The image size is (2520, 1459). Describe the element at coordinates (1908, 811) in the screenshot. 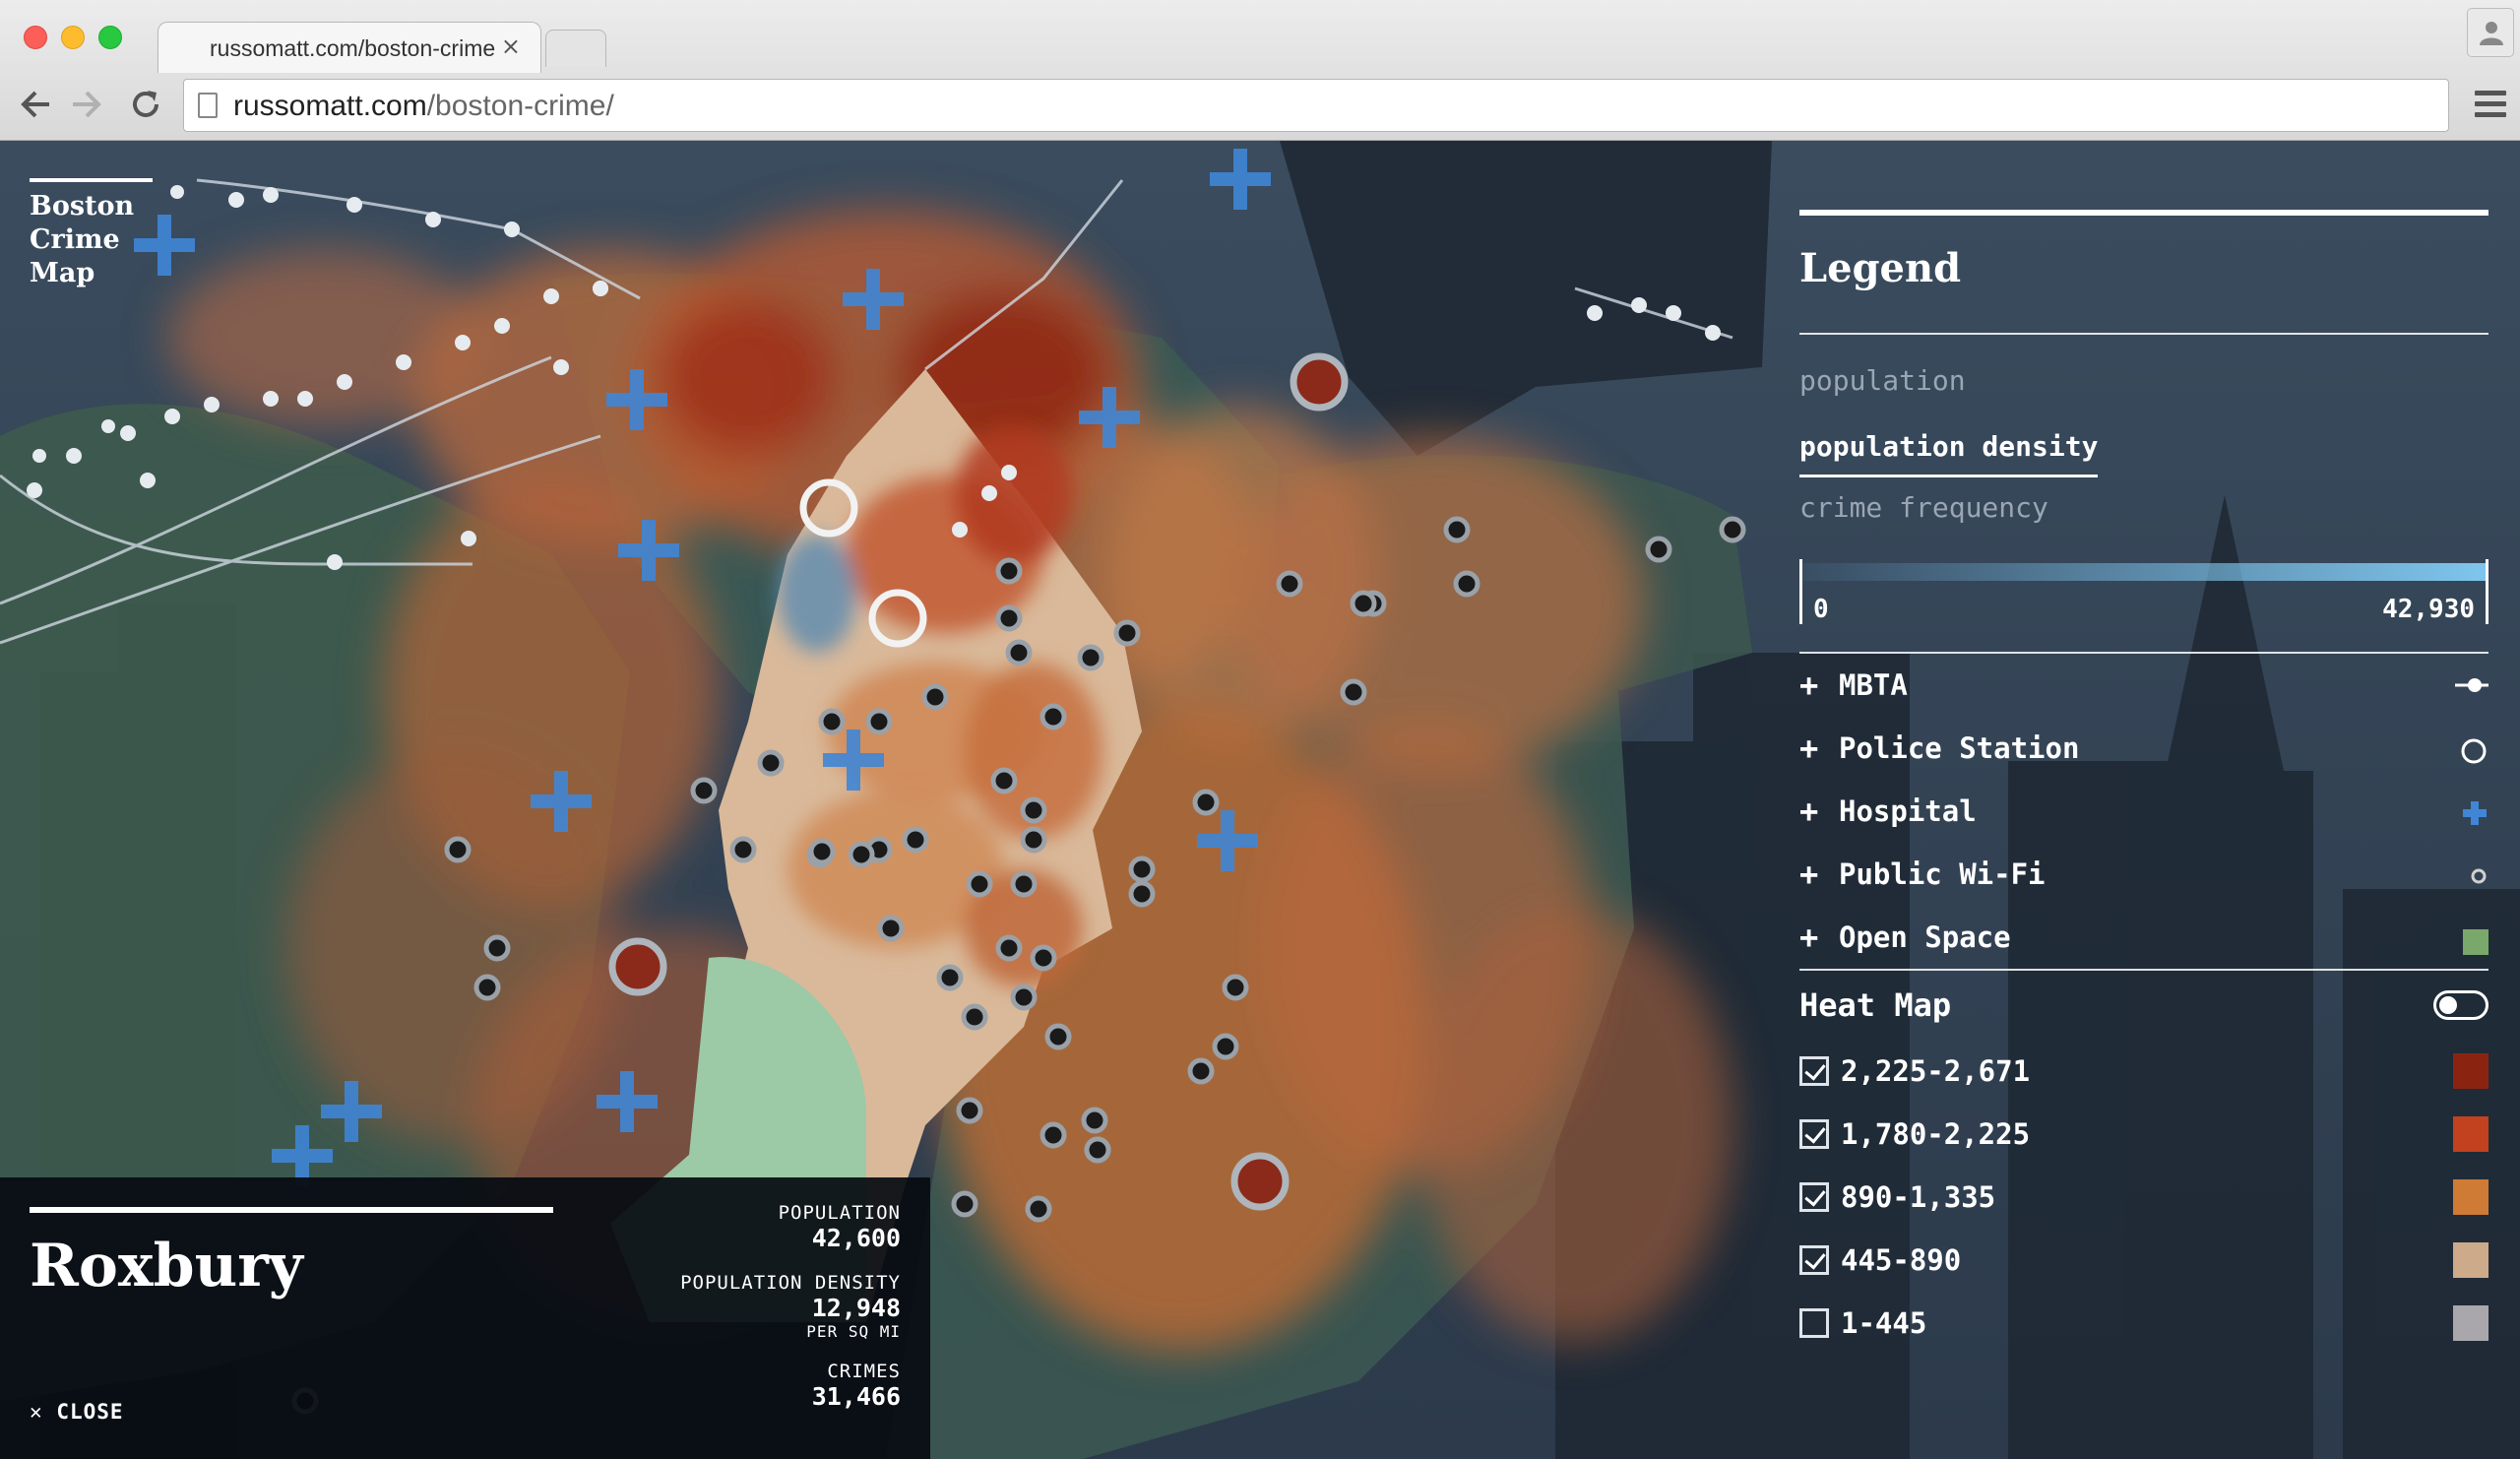

I see `layer-label: Hospital` at that location.